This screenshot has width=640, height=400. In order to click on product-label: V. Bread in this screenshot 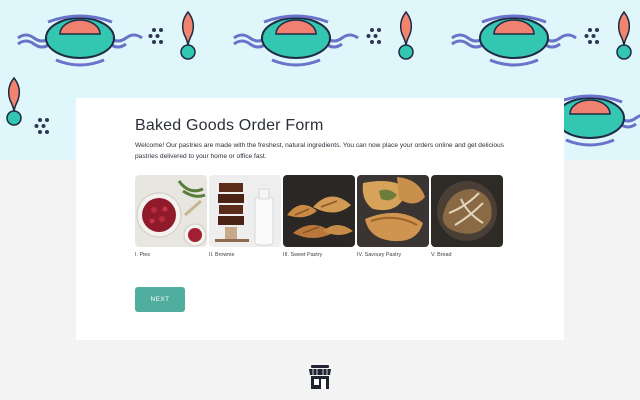, I will do `click(441, 255)`.